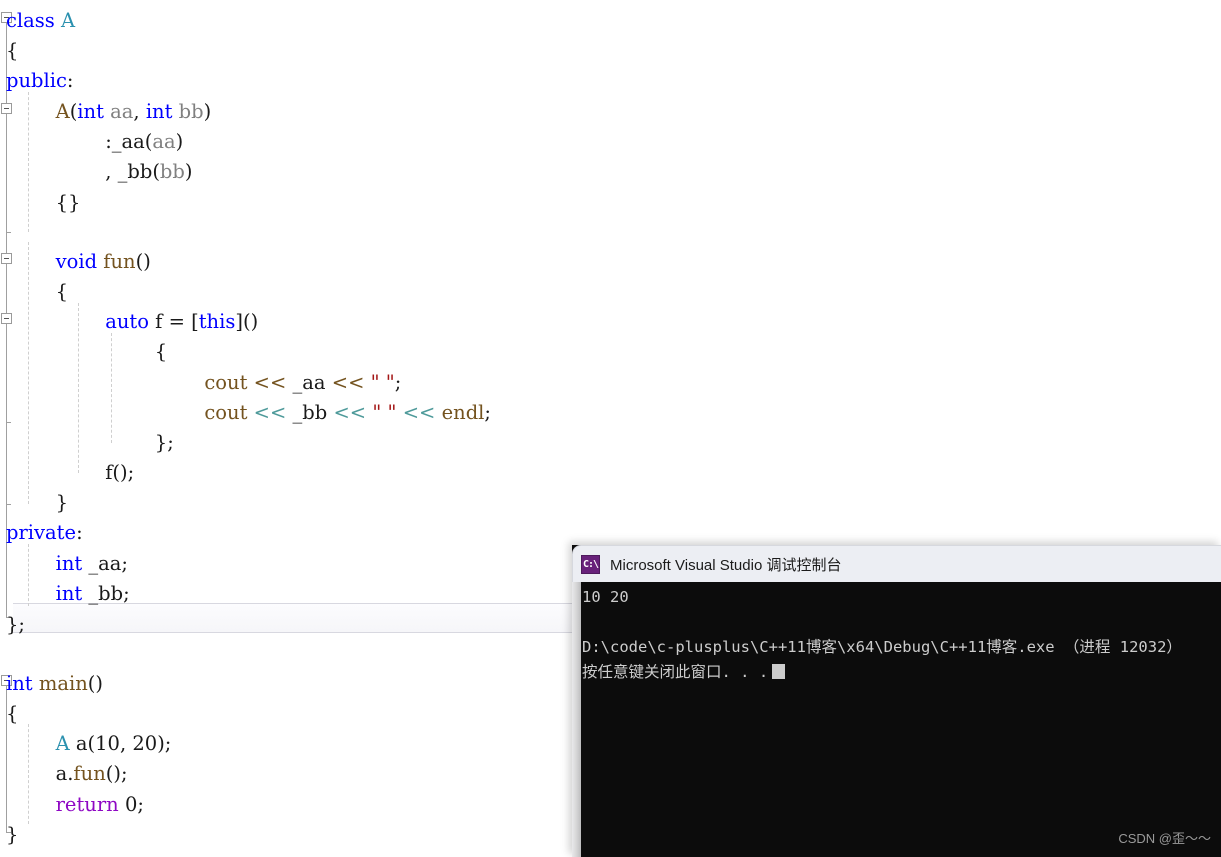 The height and width of the screenshot is (857, 1221). I want to click on code-line: :_aa(aa), so click(610, 142).